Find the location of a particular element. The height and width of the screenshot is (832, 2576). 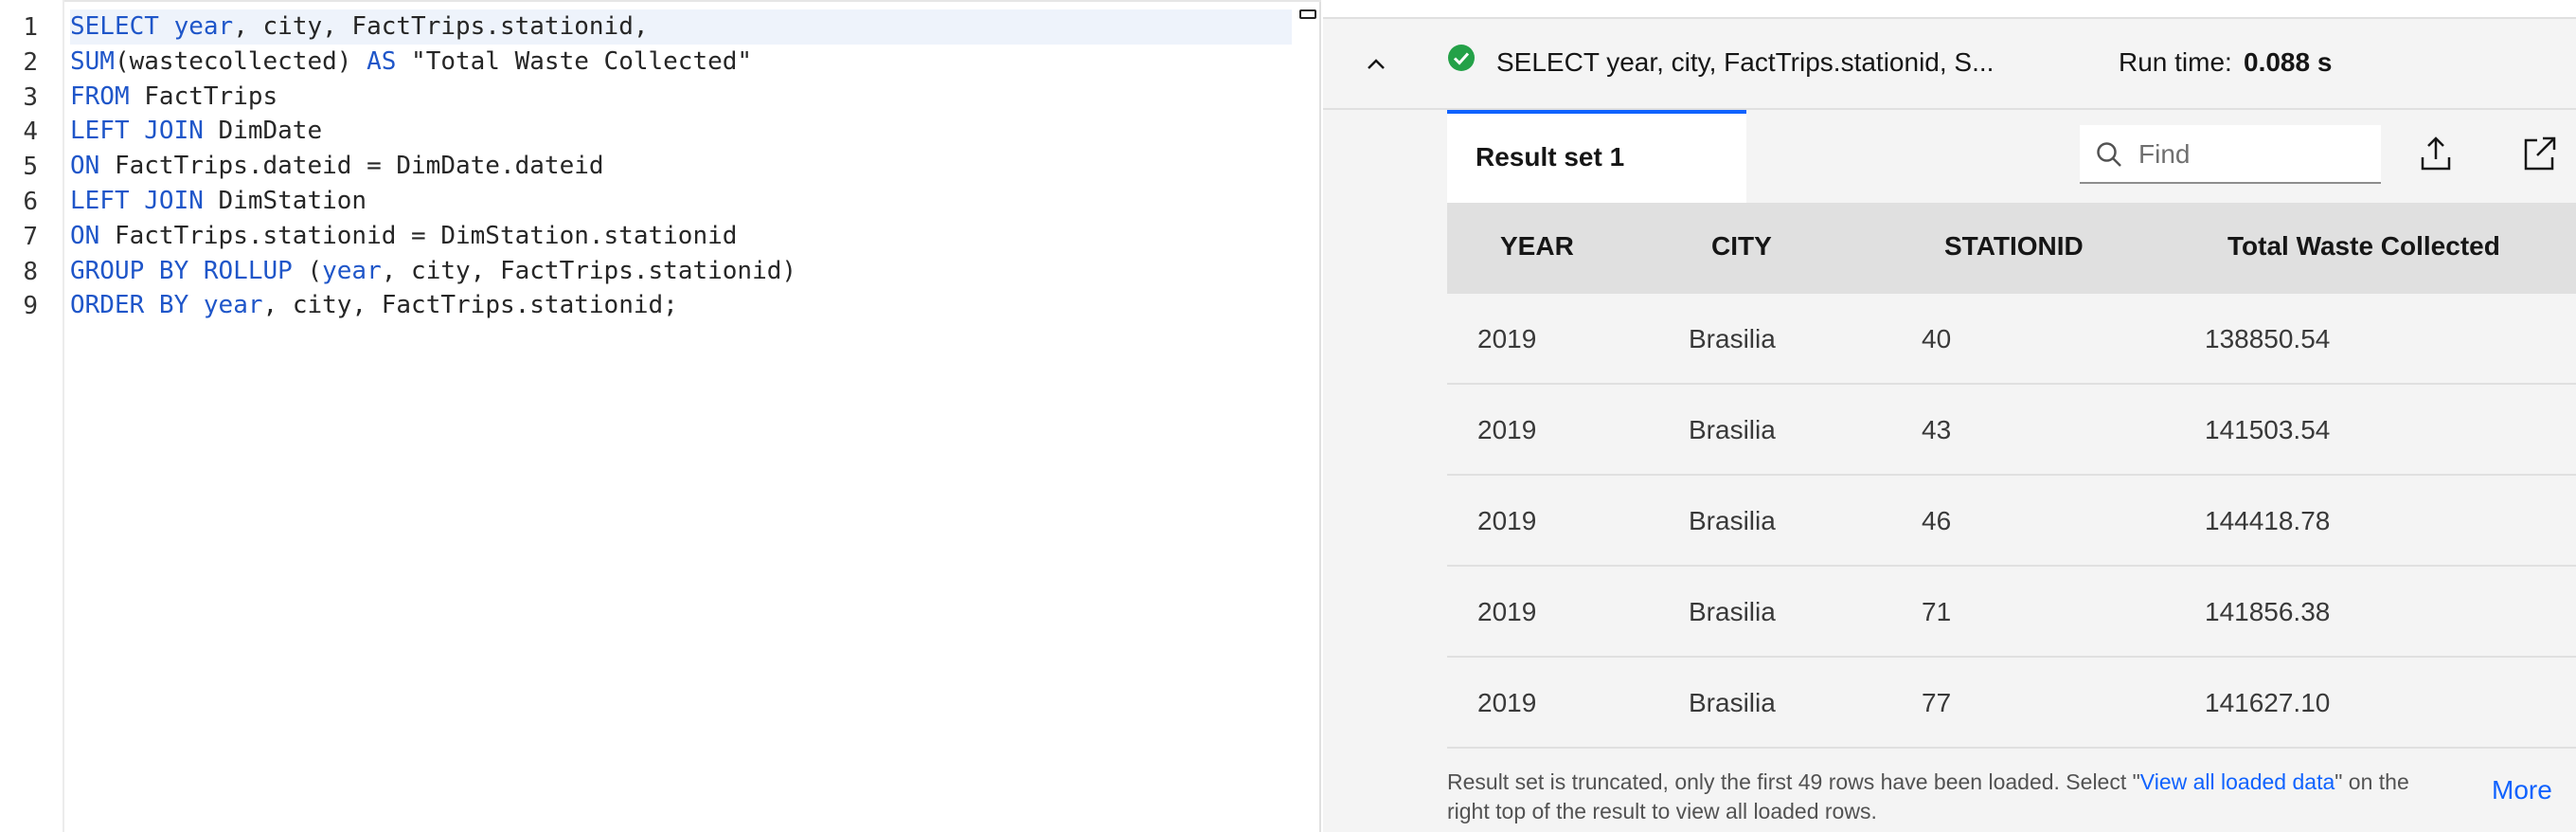

sql-keyword: SUM is located at coordinates (92, 61).